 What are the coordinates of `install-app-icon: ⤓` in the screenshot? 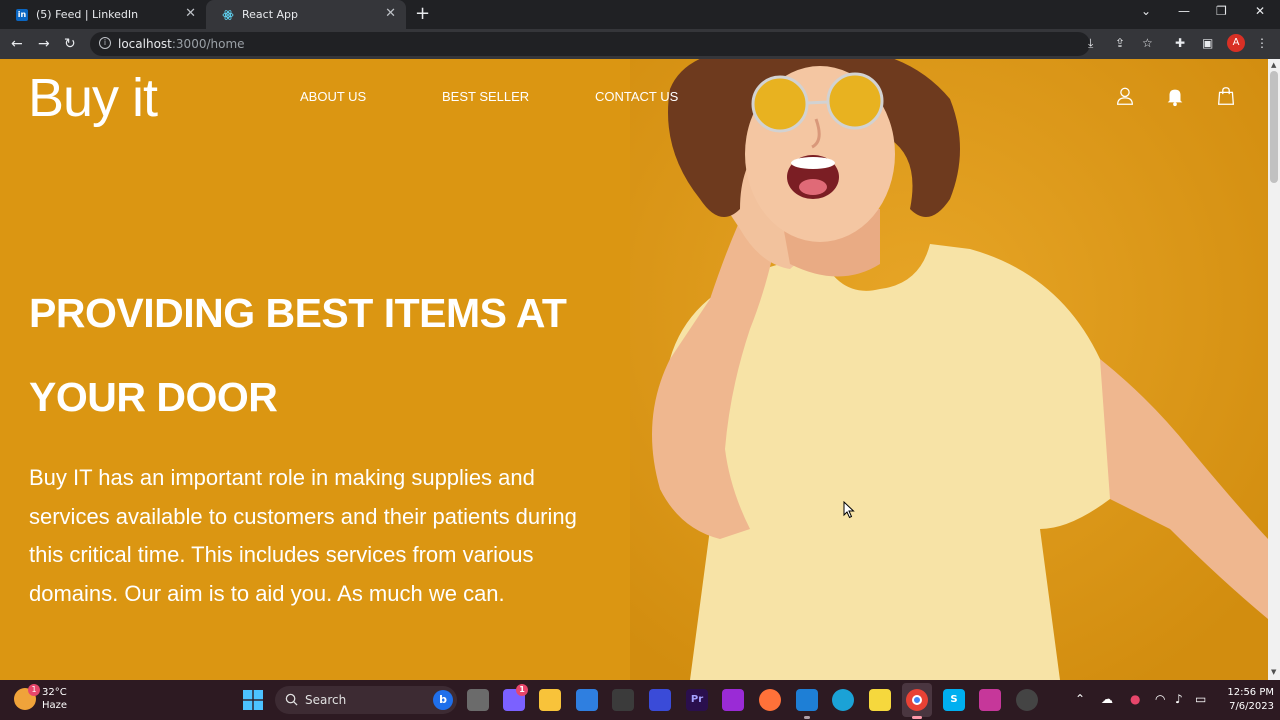 It's located at (1090, 43).